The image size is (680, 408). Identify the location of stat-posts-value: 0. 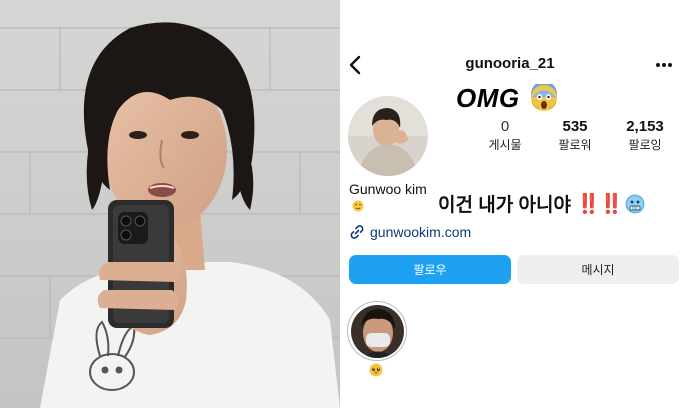
(505, 126).